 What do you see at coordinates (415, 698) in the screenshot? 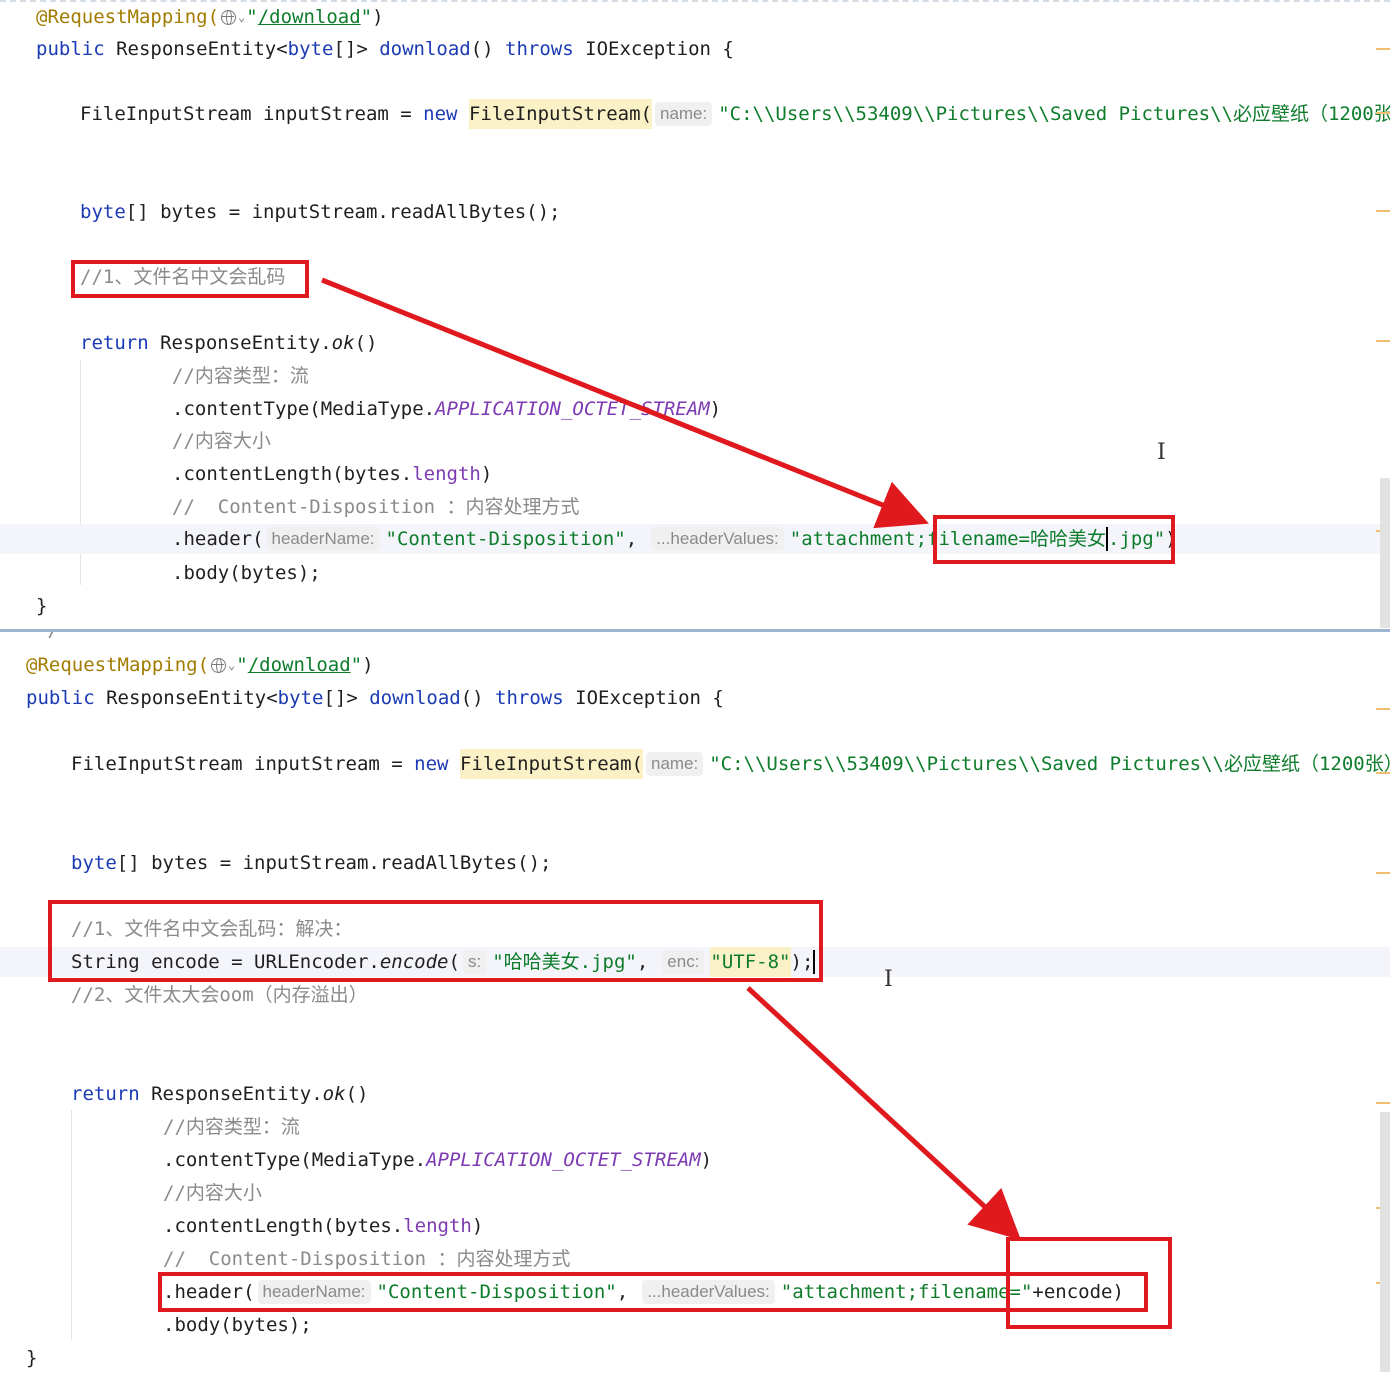
I see `method-name: download` at bounding box center [415, 698].